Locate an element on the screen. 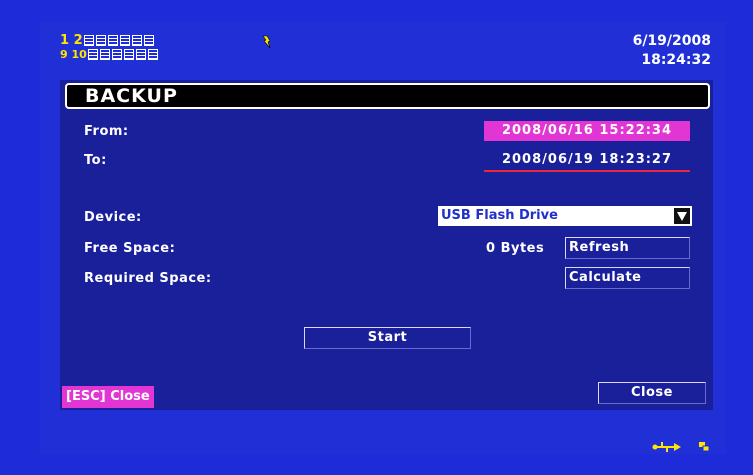  to-label: To: is located at coordinates (95, 160).